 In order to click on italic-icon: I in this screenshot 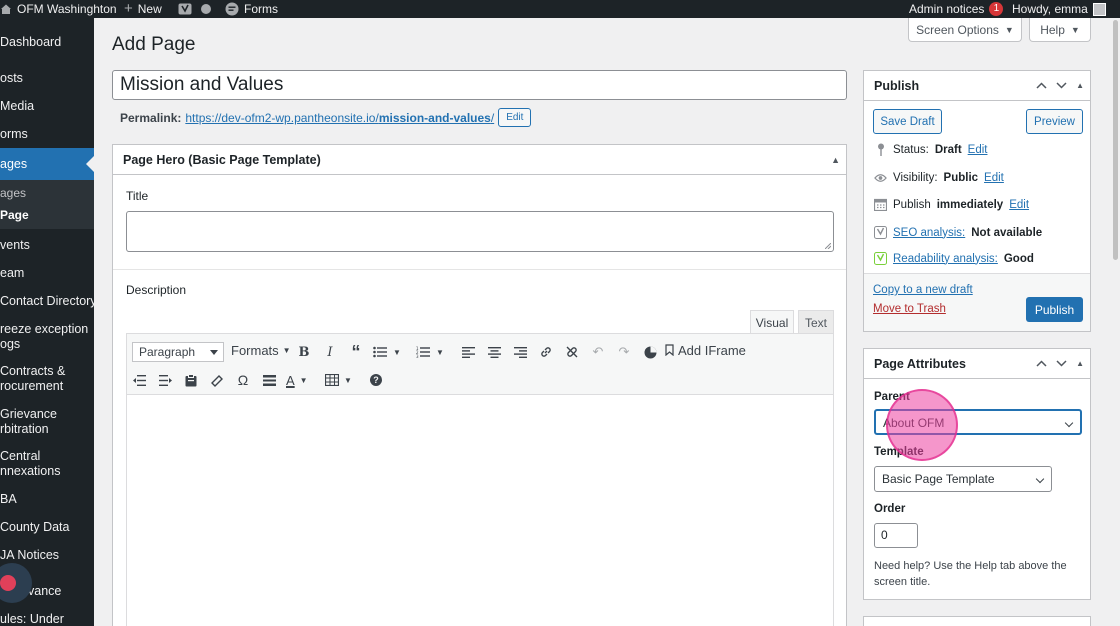, I will do `click(330, 352)`.